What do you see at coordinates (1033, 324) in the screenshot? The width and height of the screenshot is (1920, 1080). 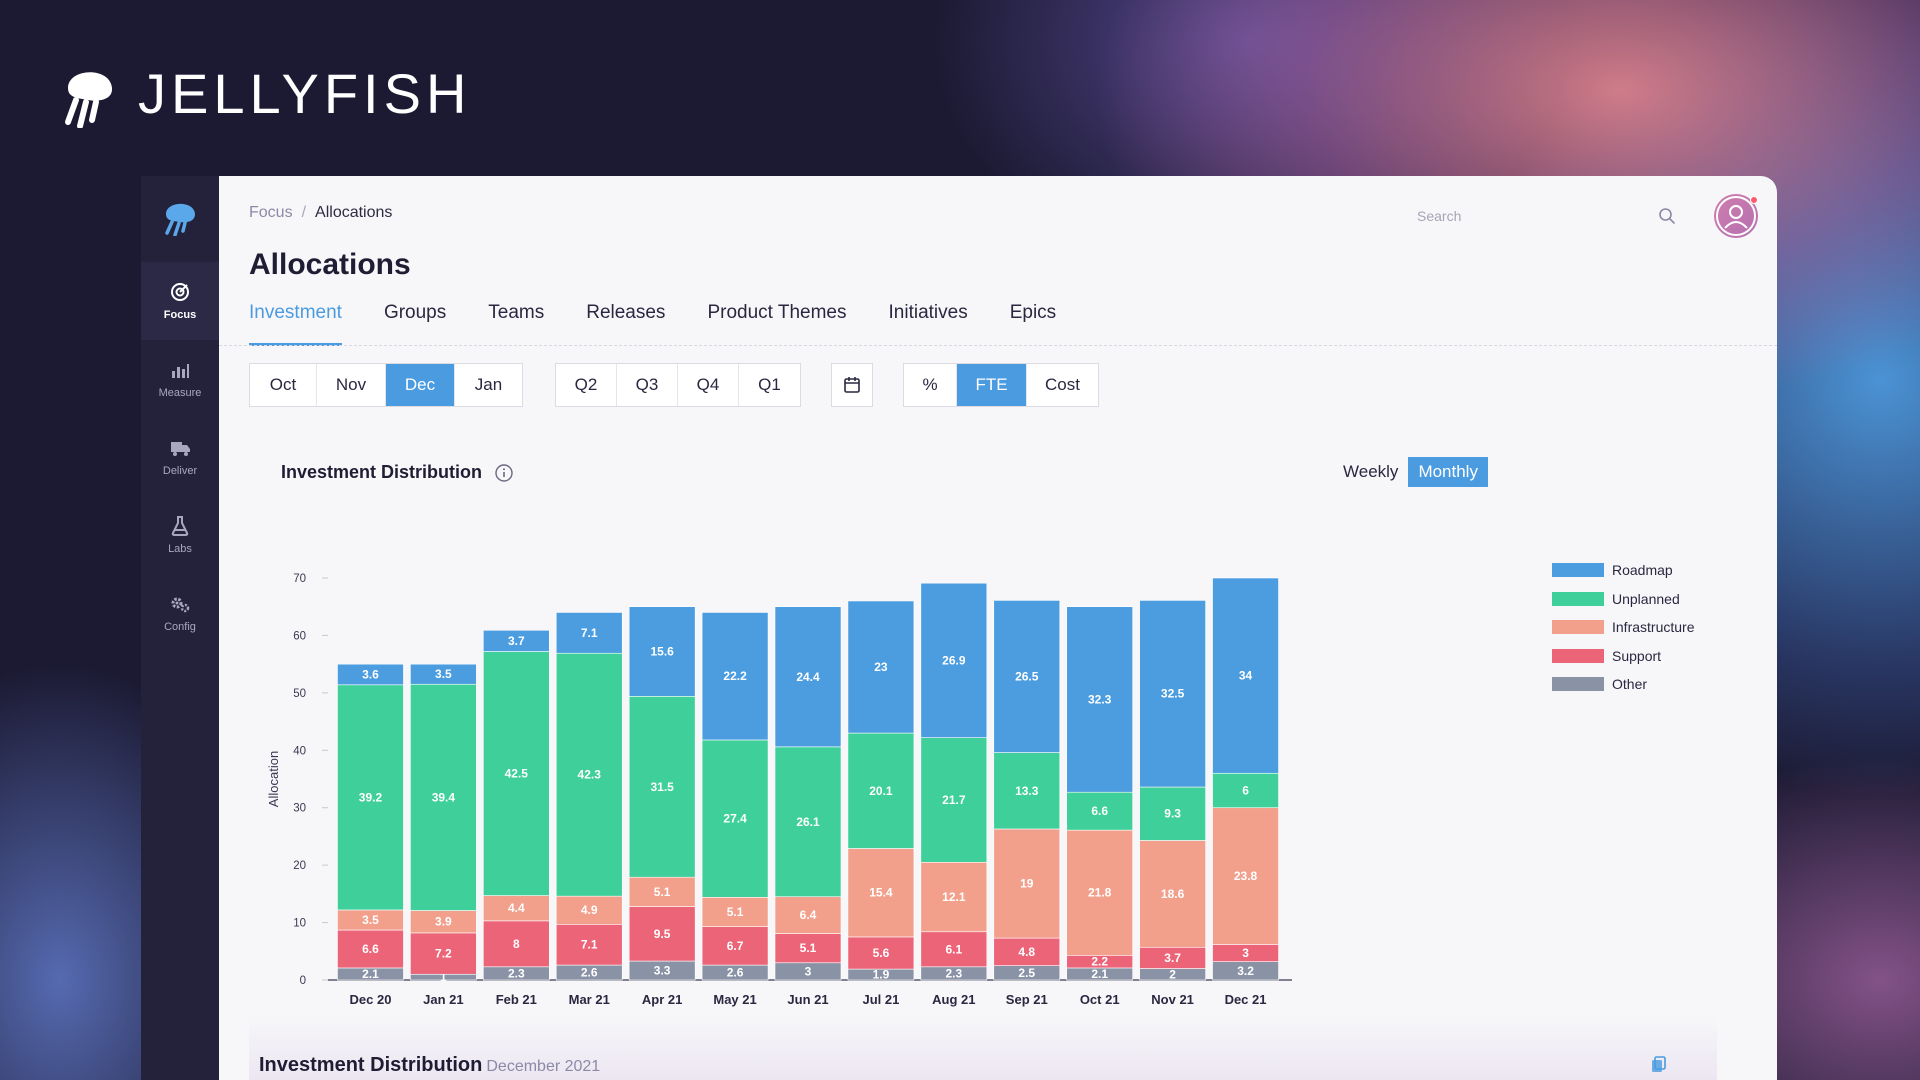 I see `tab-epics: Epics` at bounding box center [1033, 324].